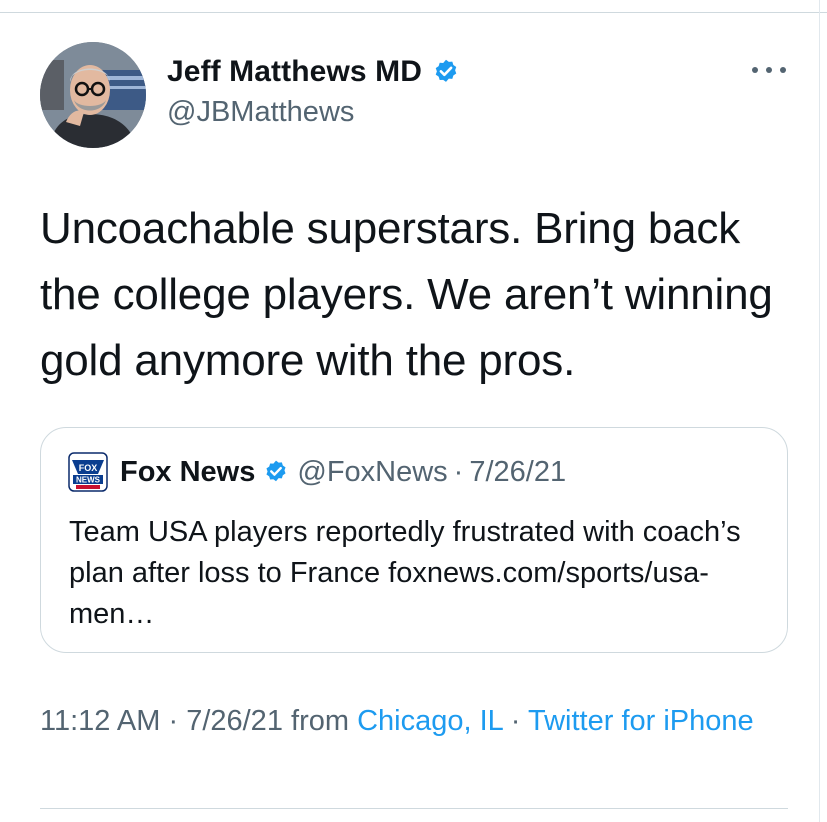 This screenshot has height=822, width=827. I want to click on quoted-date: 7/26/21, so click(517, 472).